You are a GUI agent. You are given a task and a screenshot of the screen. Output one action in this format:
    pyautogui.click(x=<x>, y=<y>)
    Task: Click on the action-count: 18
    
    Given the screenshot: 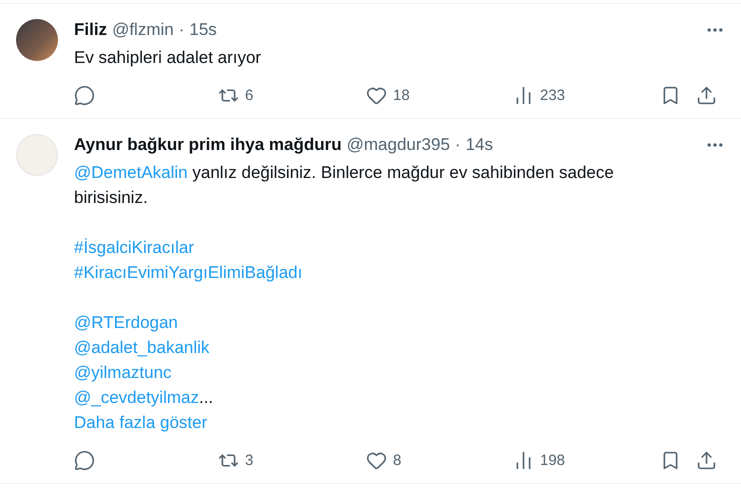 What is the action you would take?
    pyautogui.click(x=401, y=95)
    